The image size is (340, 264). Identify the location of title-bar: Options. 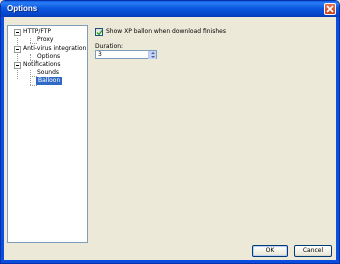
(170, 9).